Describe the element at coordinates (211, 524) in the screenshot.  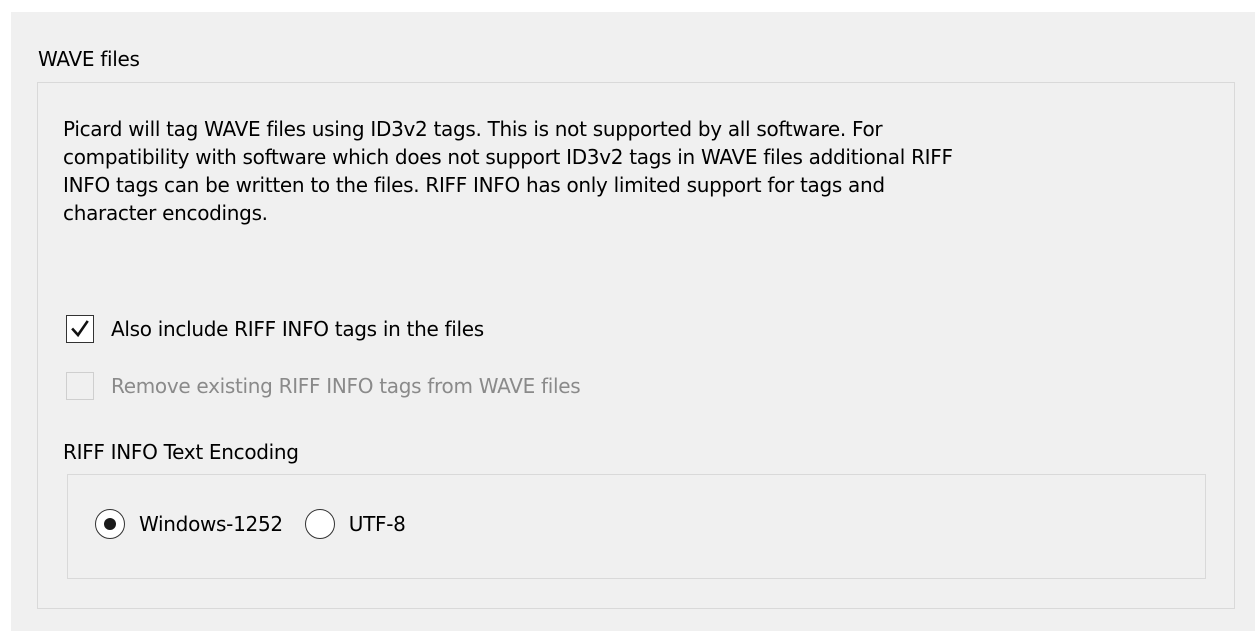
I see `radio-windows-1252-label: Windows-1252` at that location.